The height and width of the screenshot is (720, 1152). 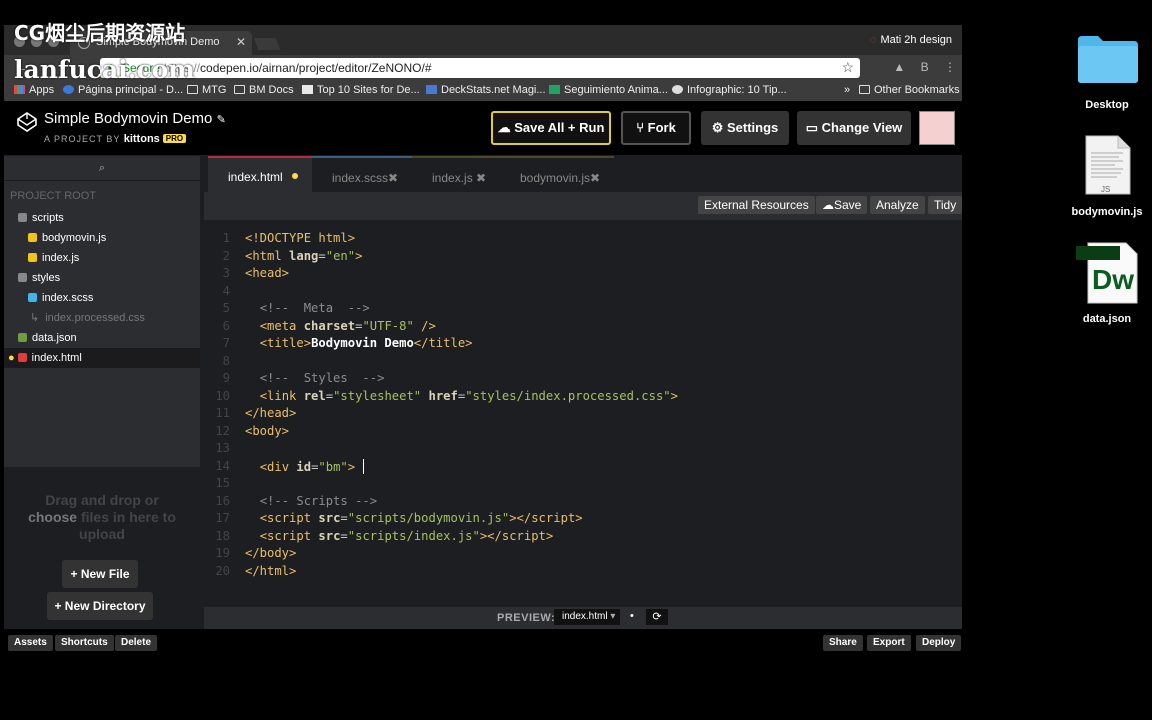 What do you see at coordinates (264, 90) in the screenshot?
I see `bookmark-bm-docs: BM Docs` at bounding box center [264, 90].